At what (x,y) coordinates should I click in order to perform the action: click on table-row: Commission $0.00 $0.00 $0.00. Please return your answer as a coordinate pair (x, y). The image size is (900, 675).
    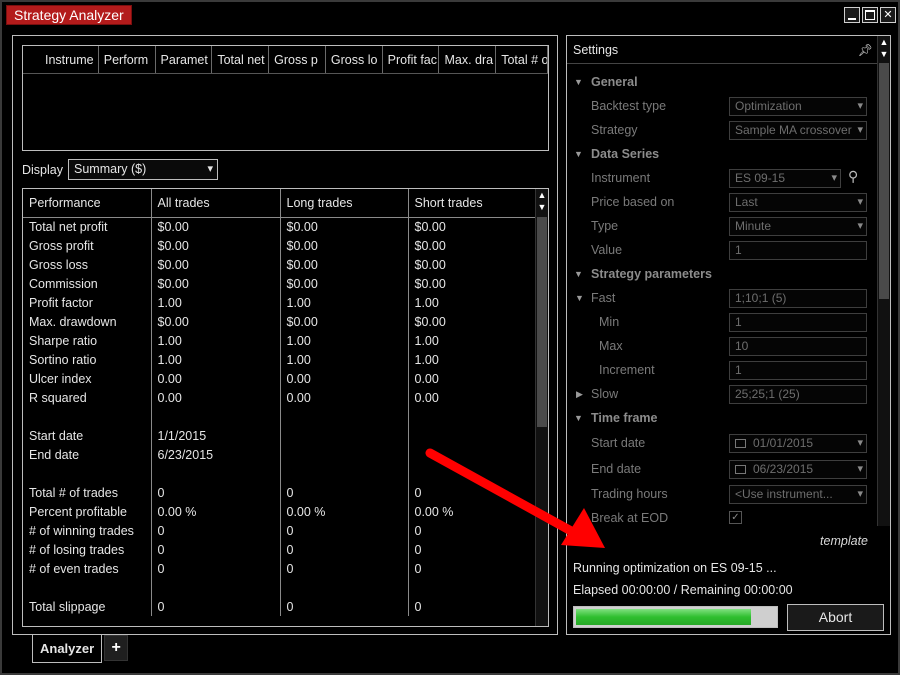
    Looking at the image, I should click on (280, 283).